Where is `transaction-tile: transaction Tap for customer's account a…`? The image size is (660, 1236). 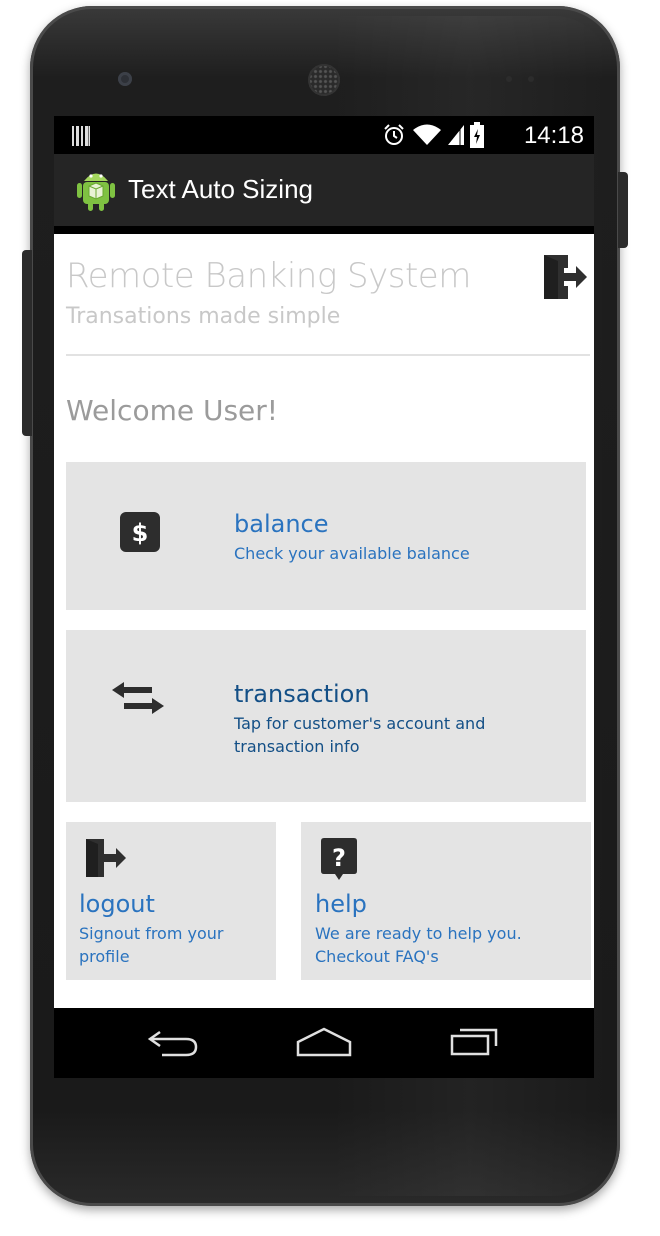
transaction-tile: transaction Tap for customer's account a… is located at coordinates (326, 716).